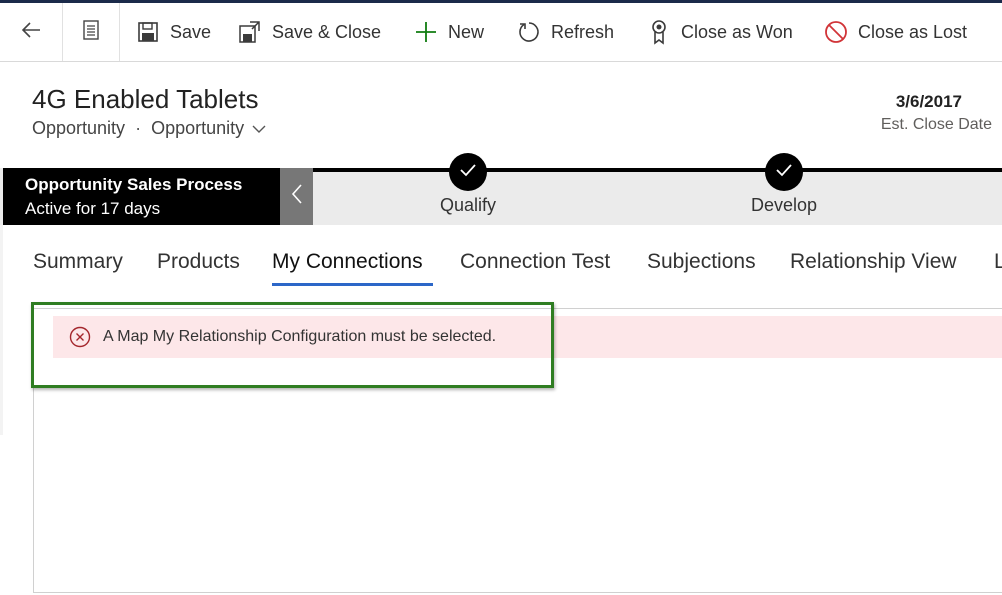 This screenshot has height=595, width=1002. I want to click on close-as-lost-button: Close as Lost, so click(895, 32).